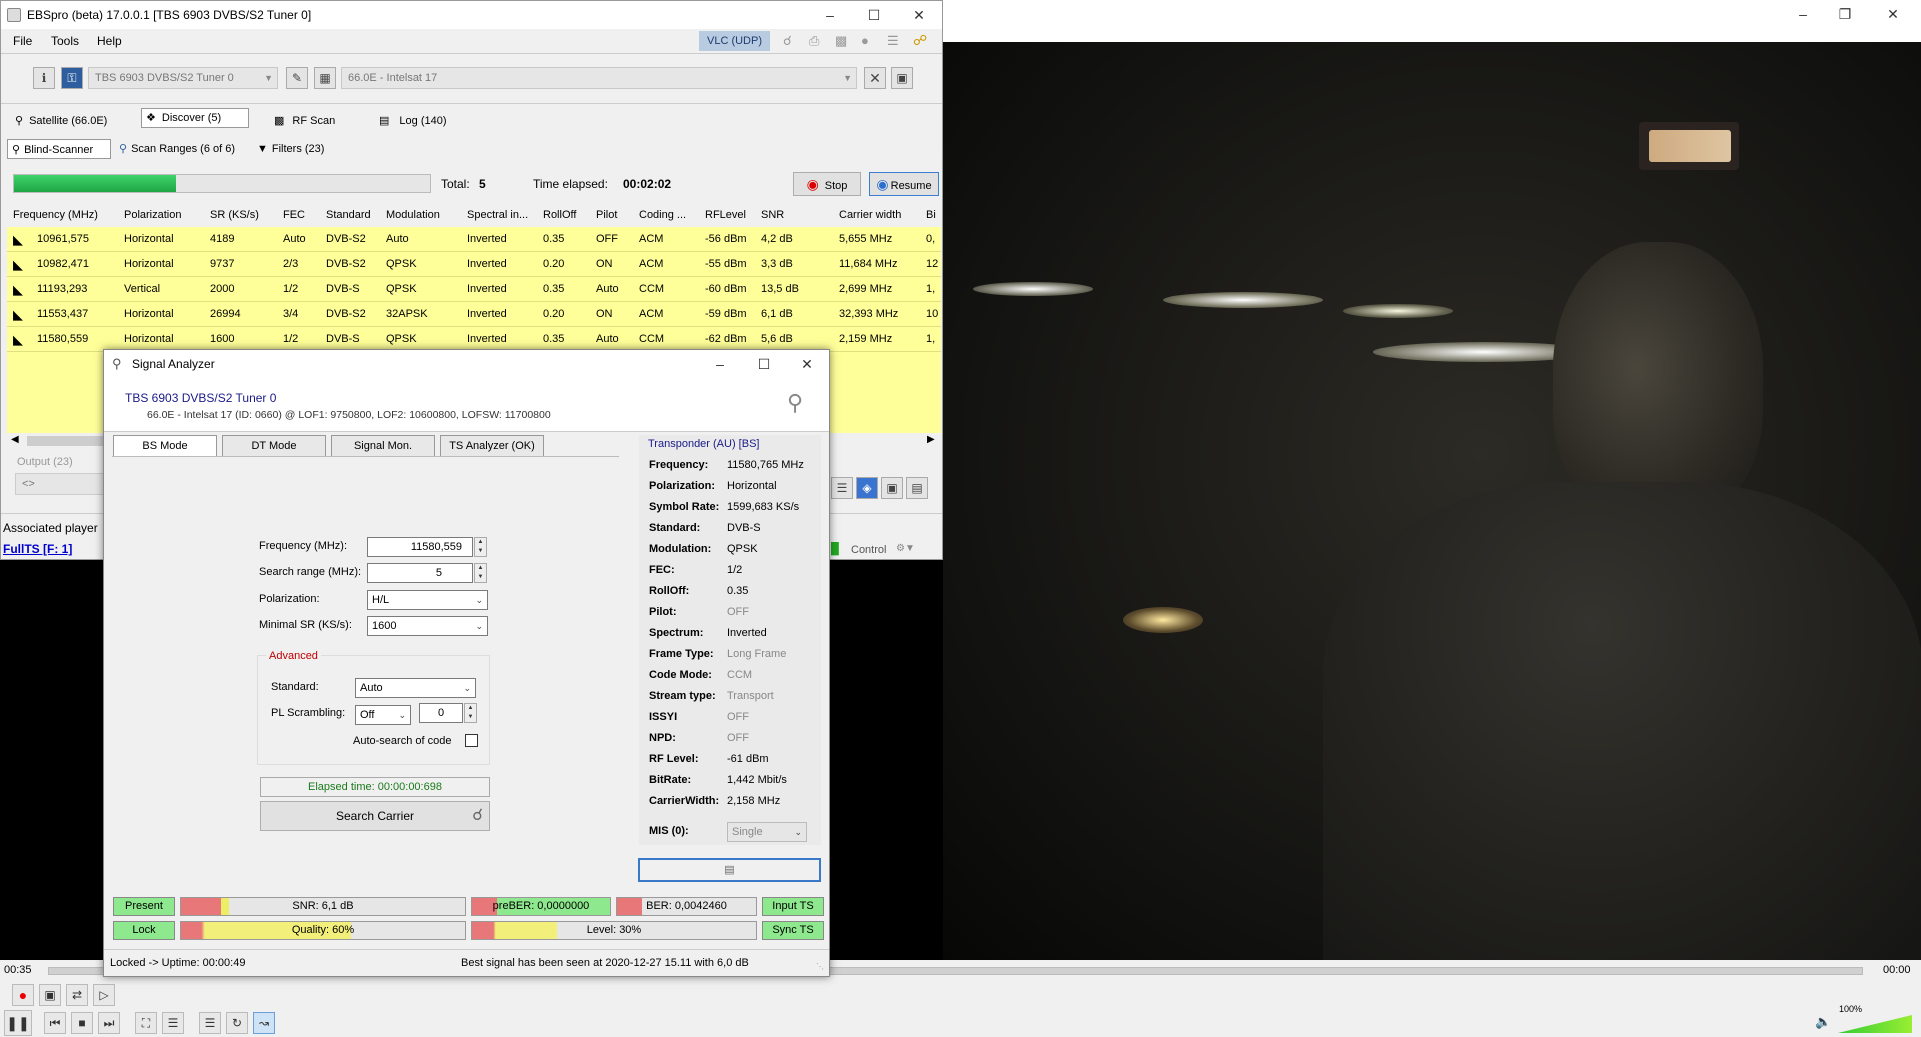 The height and width of the screenshot is (1037, 1921). What do you see at coordinates (195, 118) in the screenshot?
I see `tab-discover: ❖ Discover (5)` at bounding box center [195, 118].